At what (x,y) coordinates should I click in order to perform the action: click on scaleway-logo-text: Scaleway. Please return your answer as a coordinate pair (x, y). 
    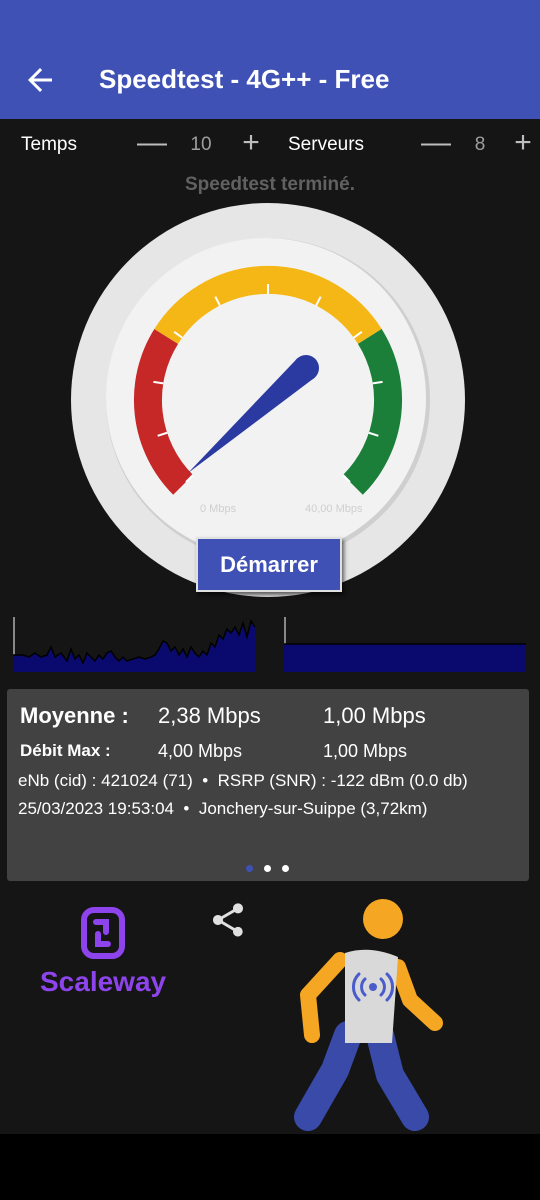
    Looking at the image, I should click on (103, 981).